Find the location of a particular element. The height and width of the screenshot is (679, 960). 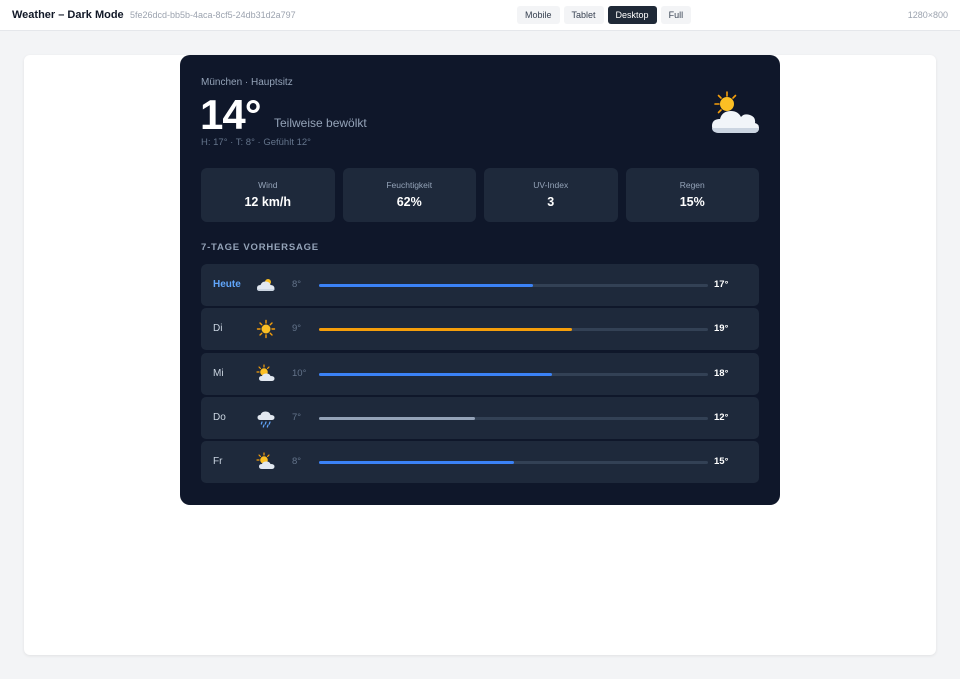

low-temperature: 7° is located at coordinates (297, 417).